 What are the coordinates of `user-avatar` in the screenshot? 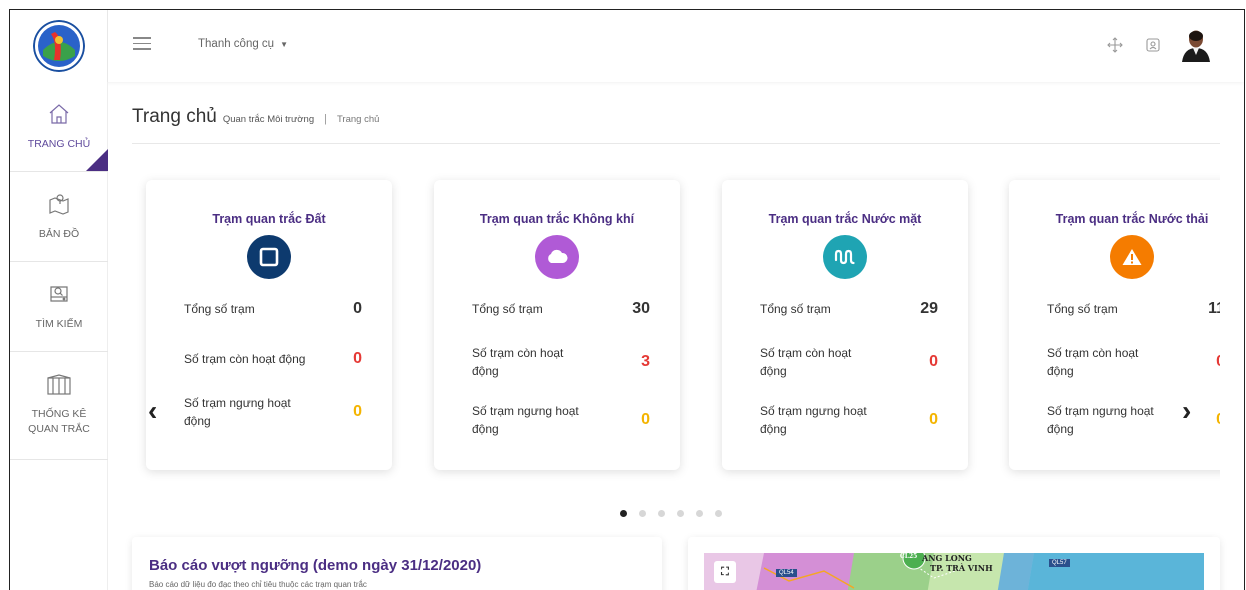 It's located at (1196, 45).